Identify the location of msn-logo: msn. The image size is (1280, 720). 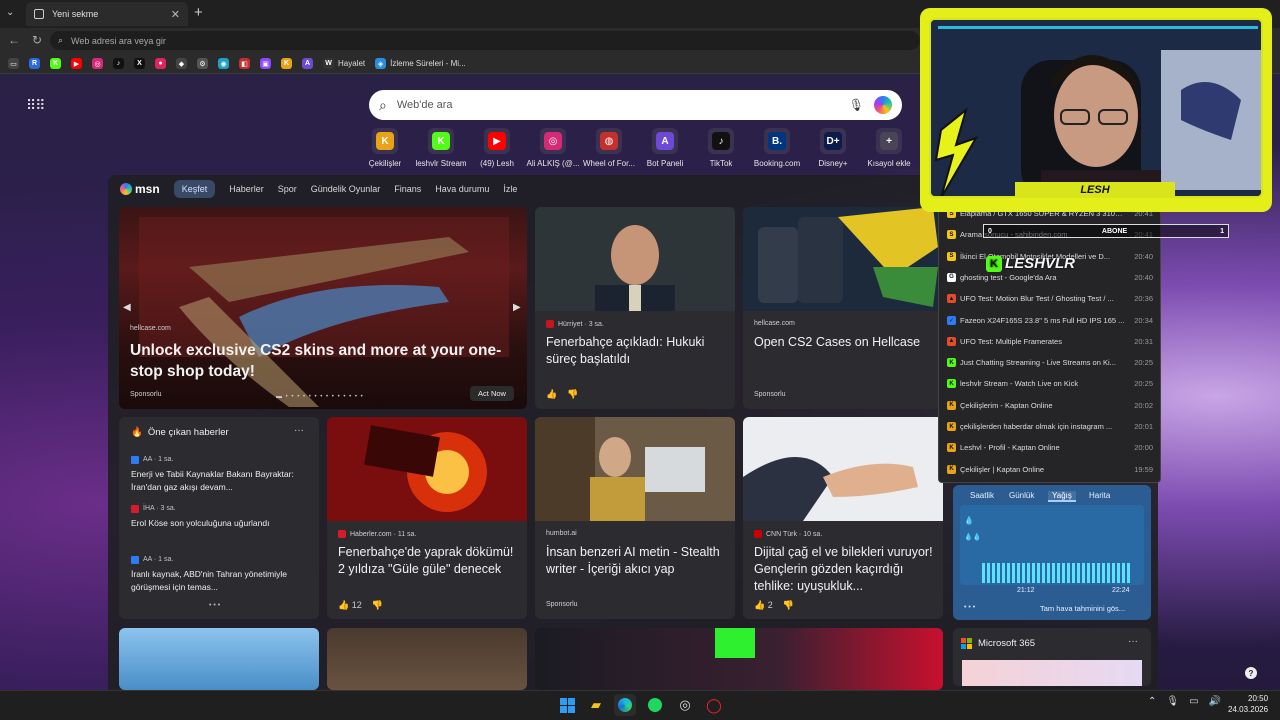
(140, 189).